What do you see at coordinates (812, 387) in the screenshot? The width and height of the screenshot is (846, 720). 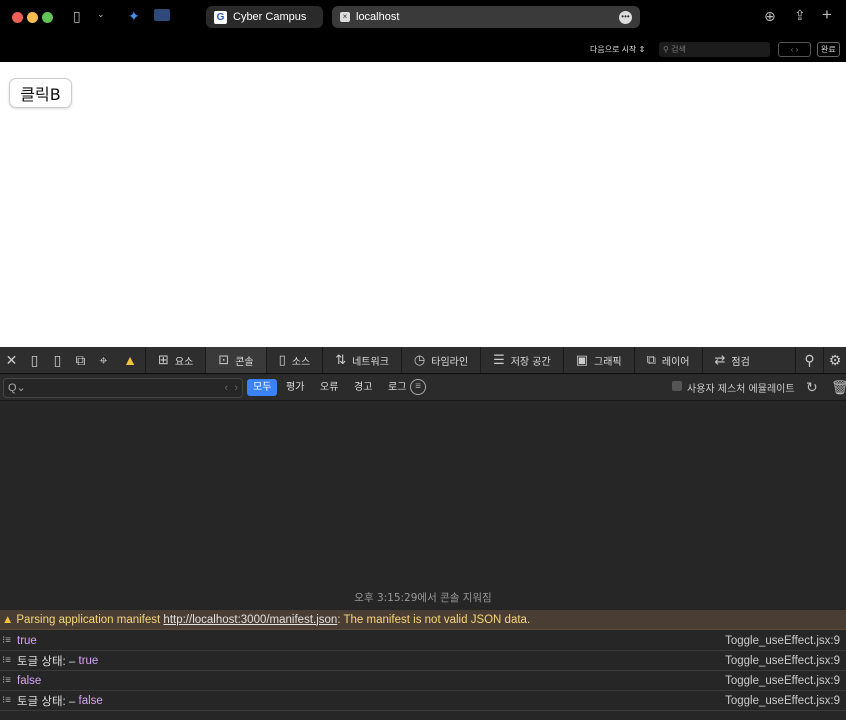 I see `reload-icon: ↻` at bounding box center [812, 387].